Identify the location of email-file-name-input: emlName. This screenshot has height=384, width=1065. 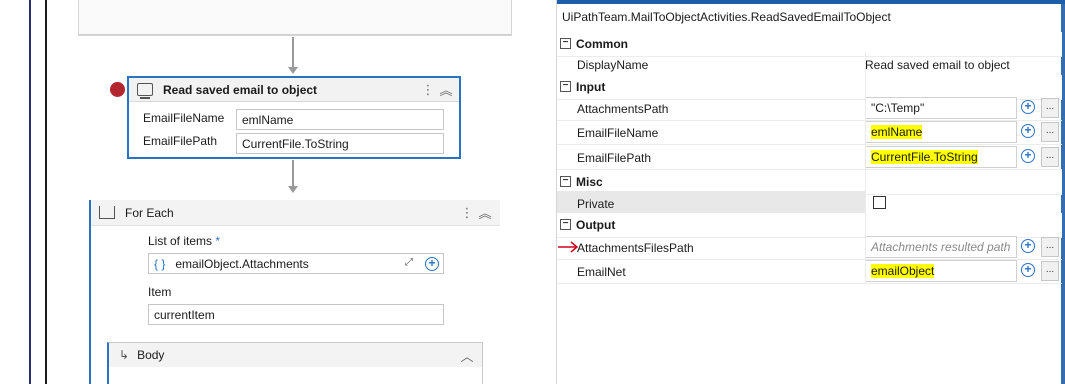
(340, 119).